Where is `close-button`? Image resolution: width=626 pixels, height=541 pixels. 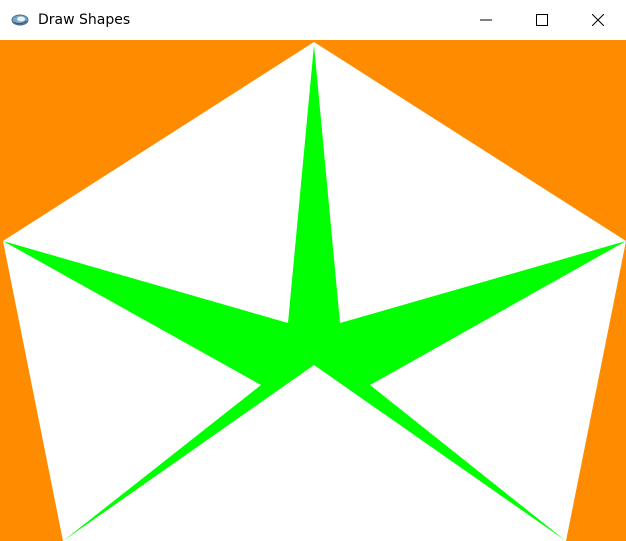 close-button is located at coordinates (598, 20).